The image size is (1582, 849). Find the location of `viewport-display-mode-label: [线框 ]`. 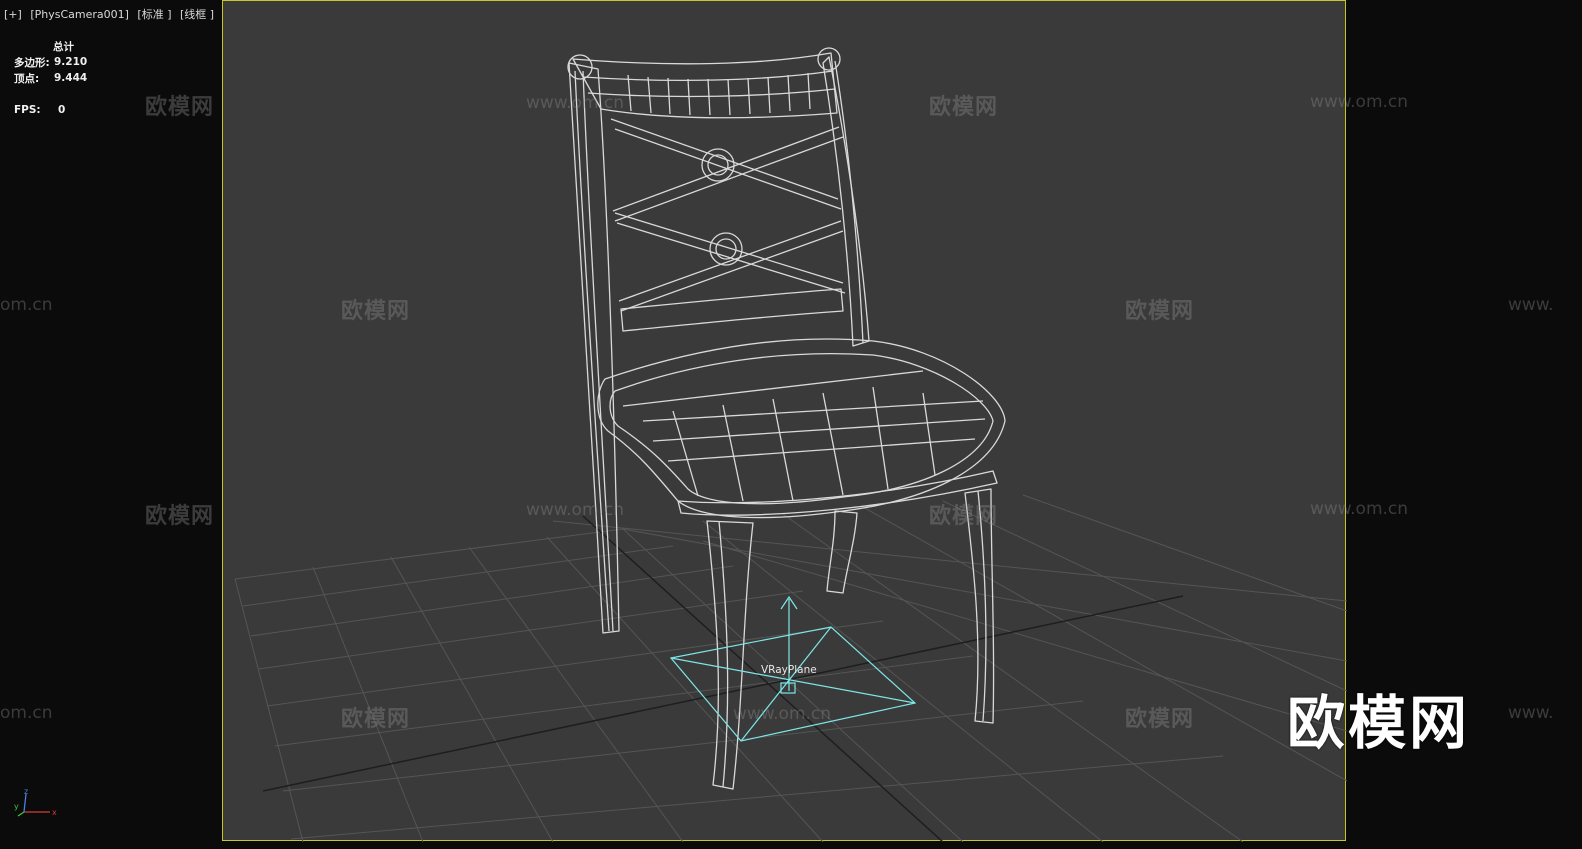

viewport-display-mode-label: [线框 ] is located at coordinates (197, 14).